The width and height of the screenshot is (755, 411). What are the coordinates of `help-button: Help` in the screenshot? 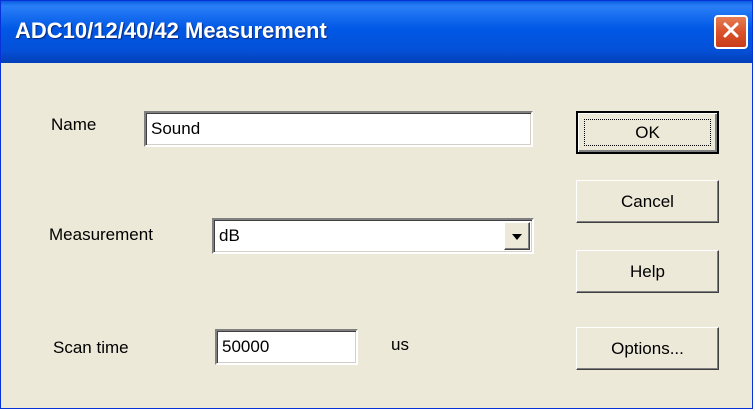 It's located at (647, 271).